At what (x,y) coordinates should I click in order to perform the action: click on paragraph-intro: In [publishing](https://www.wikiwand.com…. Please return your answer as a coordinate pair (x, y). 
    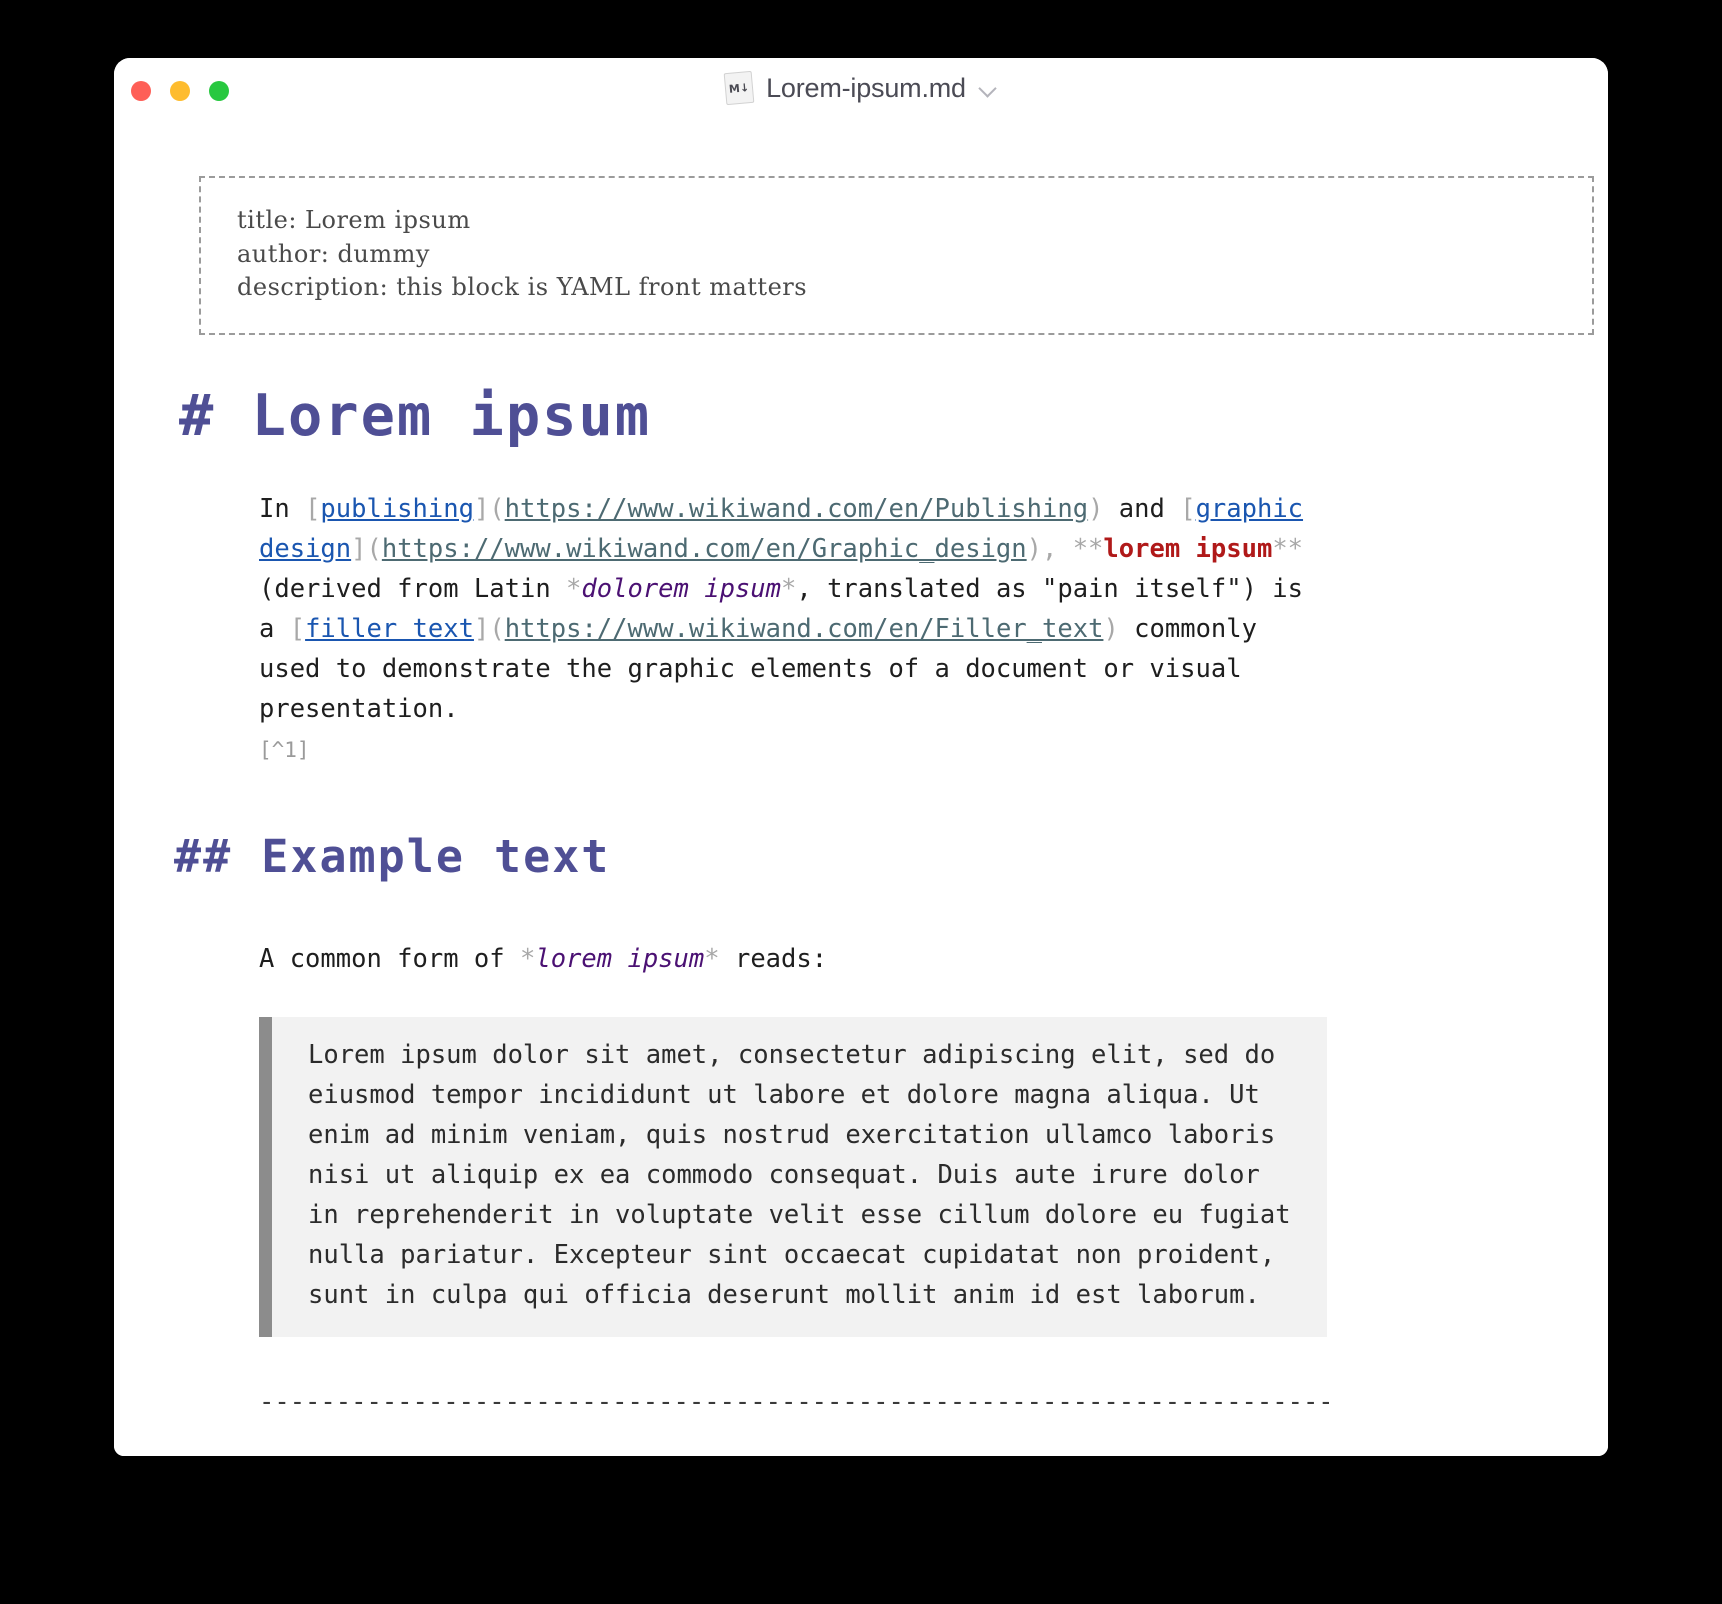
    Looking at the image, I should click on (781, 629).